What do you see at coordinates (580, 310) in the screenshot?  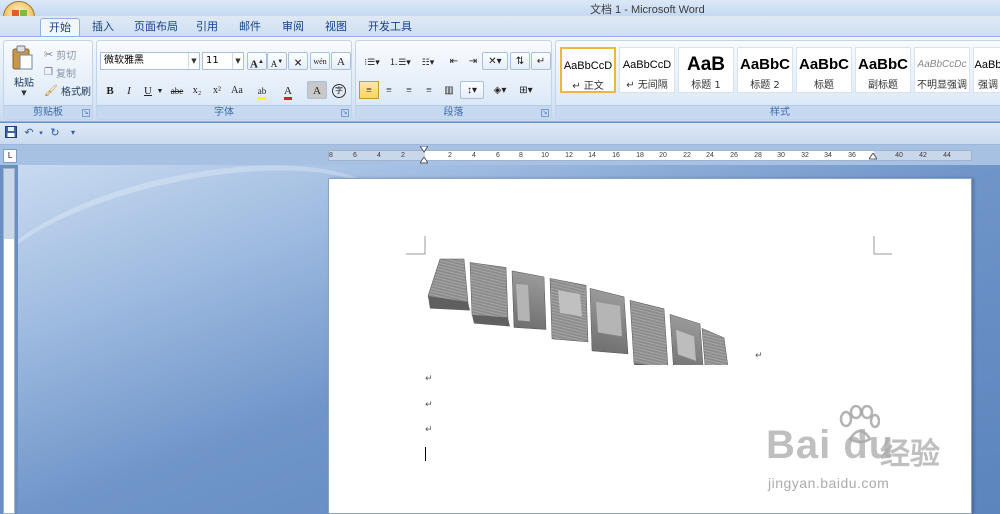 I see `wordart-3d-text` at bounding box center [580, 310].